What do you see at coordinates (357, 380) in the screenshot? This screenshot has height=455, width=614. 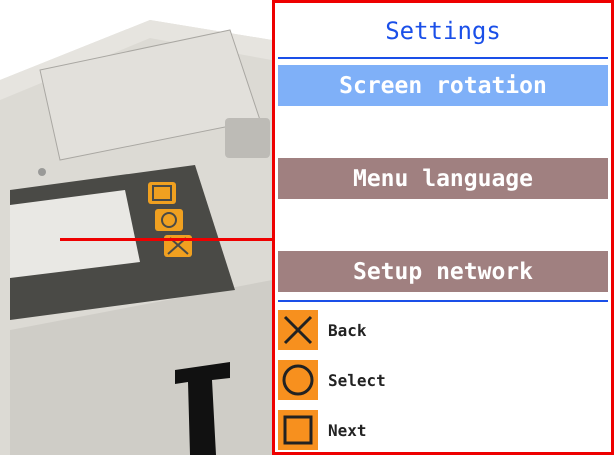 I see `button-label: Select` at bounding box center [357, 380].